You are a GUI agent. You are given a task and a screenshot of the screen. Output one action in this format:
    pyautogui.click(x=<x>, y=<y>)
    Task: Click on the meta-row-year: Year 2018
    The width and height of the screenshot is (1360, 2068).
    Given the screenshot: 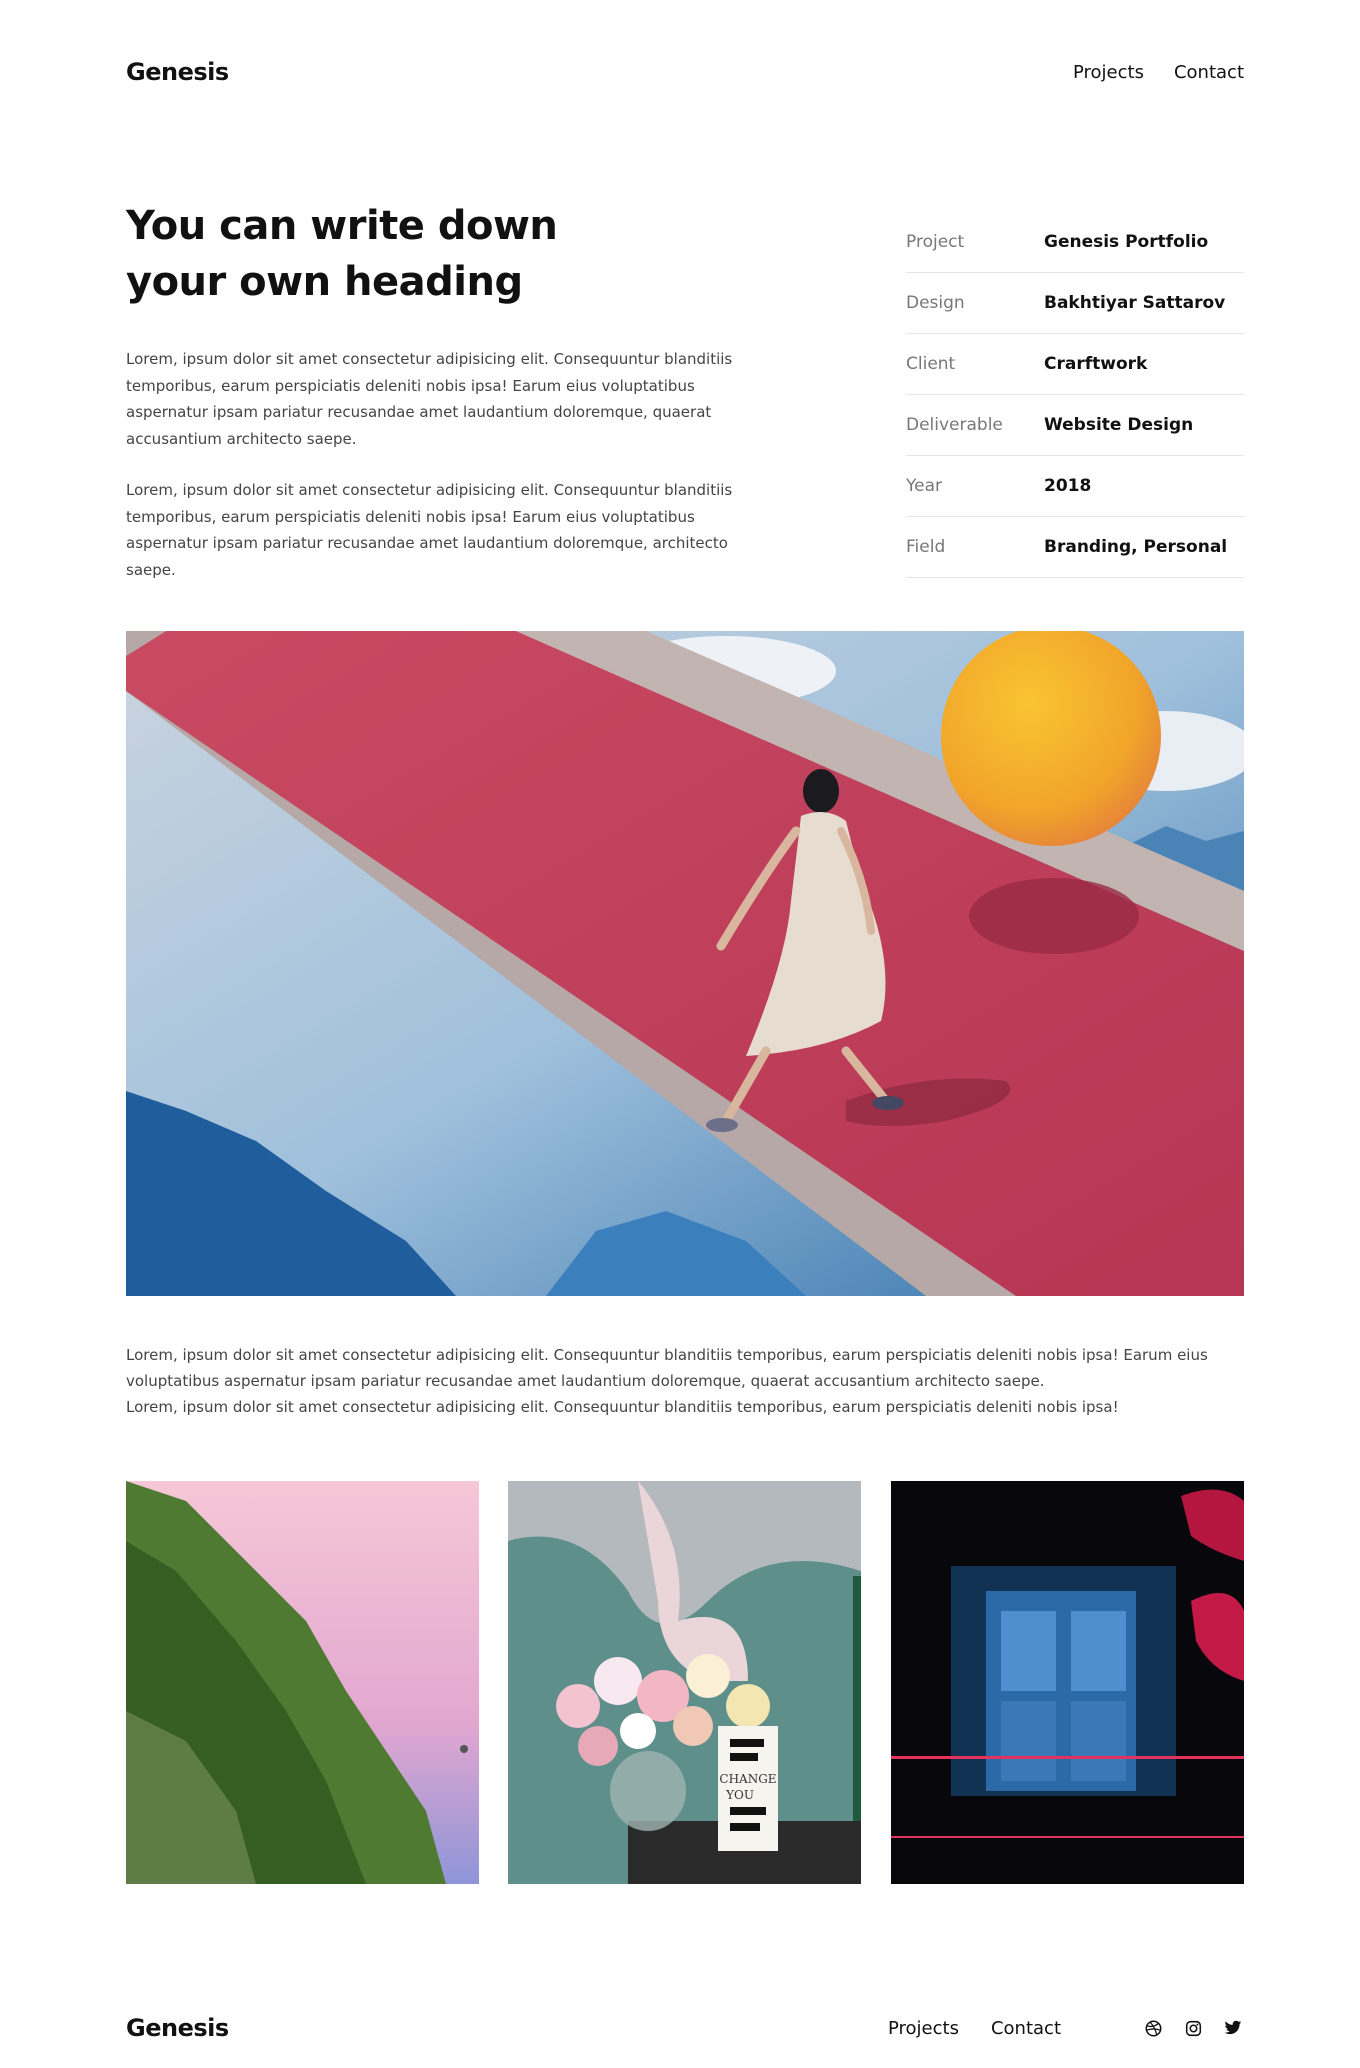 What is the action you would take?
    pyautogui.click(x=1075, y=486)
    